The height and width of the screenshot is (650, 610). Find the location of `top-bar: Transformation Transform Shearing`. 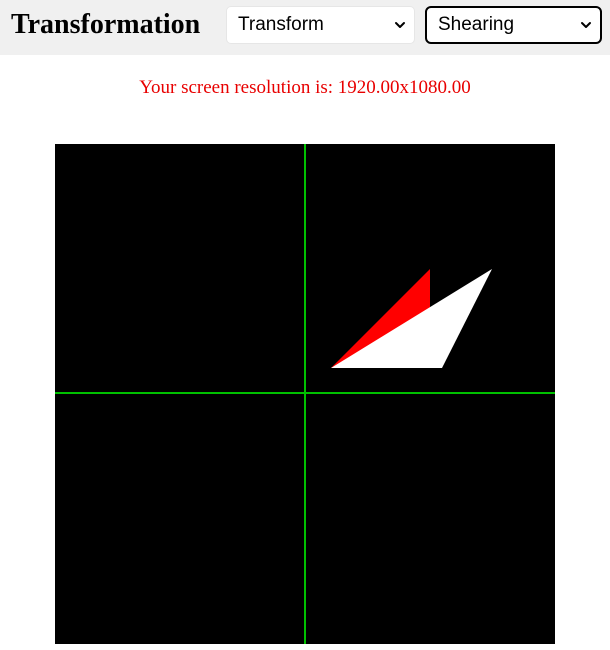

top-bar: Transformation Transform Shearing is located at coordinates (305, 27).